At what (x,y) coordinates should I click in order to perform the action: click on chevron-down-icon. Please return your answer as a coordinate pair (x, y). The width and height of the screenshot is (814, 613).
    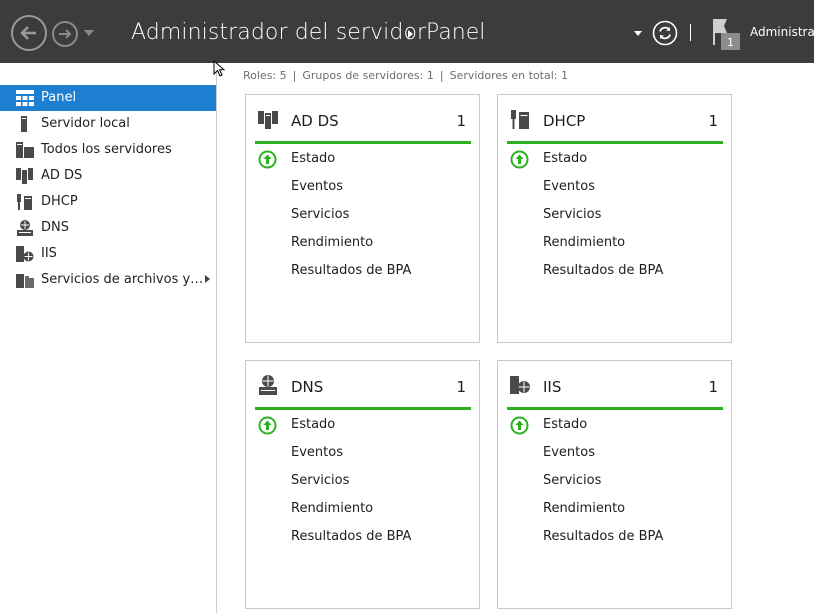
    Looking at the image, I should click on (89, 33).